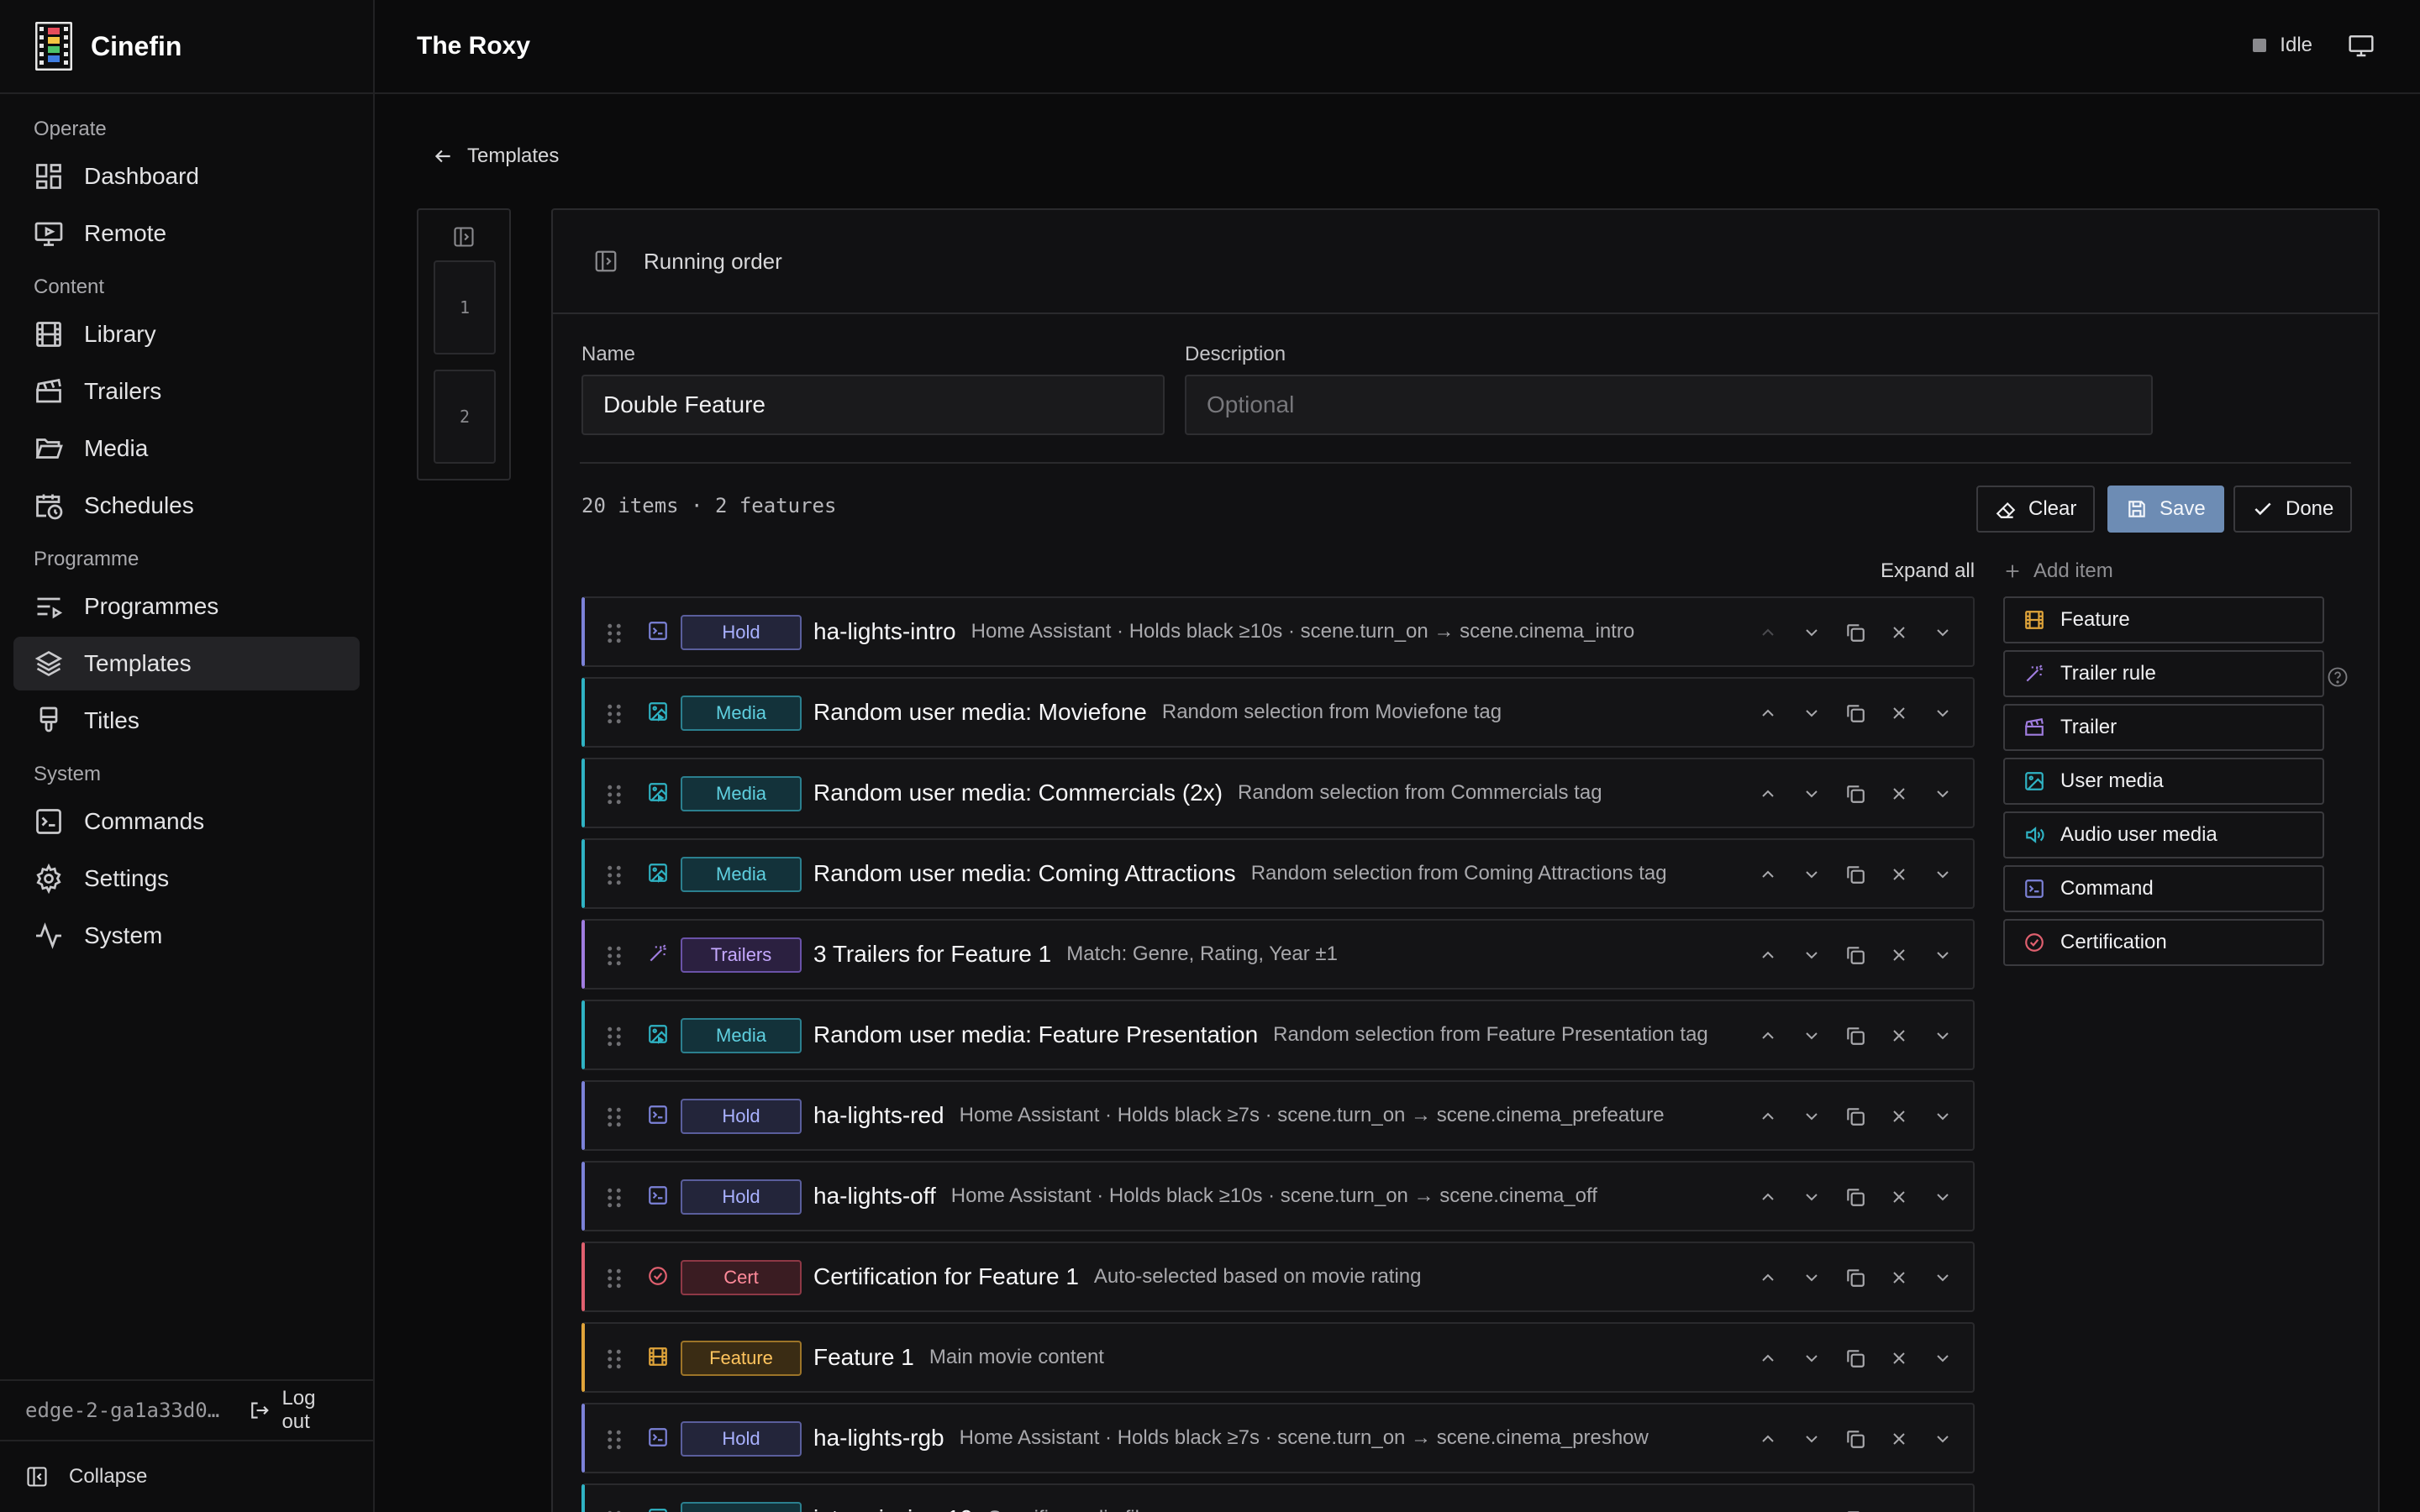  Describe the element at coordinates (2293, 509) in the screenshot. I see `done-button: Done` at that location.